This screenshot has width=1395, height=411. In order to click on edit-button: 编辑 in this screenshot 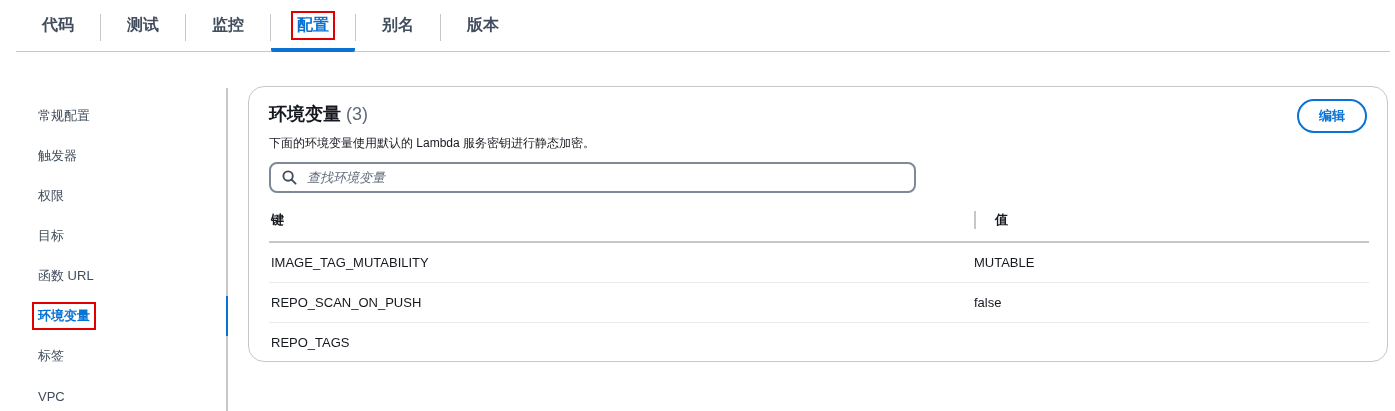, I will do `click(1332, 116)`.